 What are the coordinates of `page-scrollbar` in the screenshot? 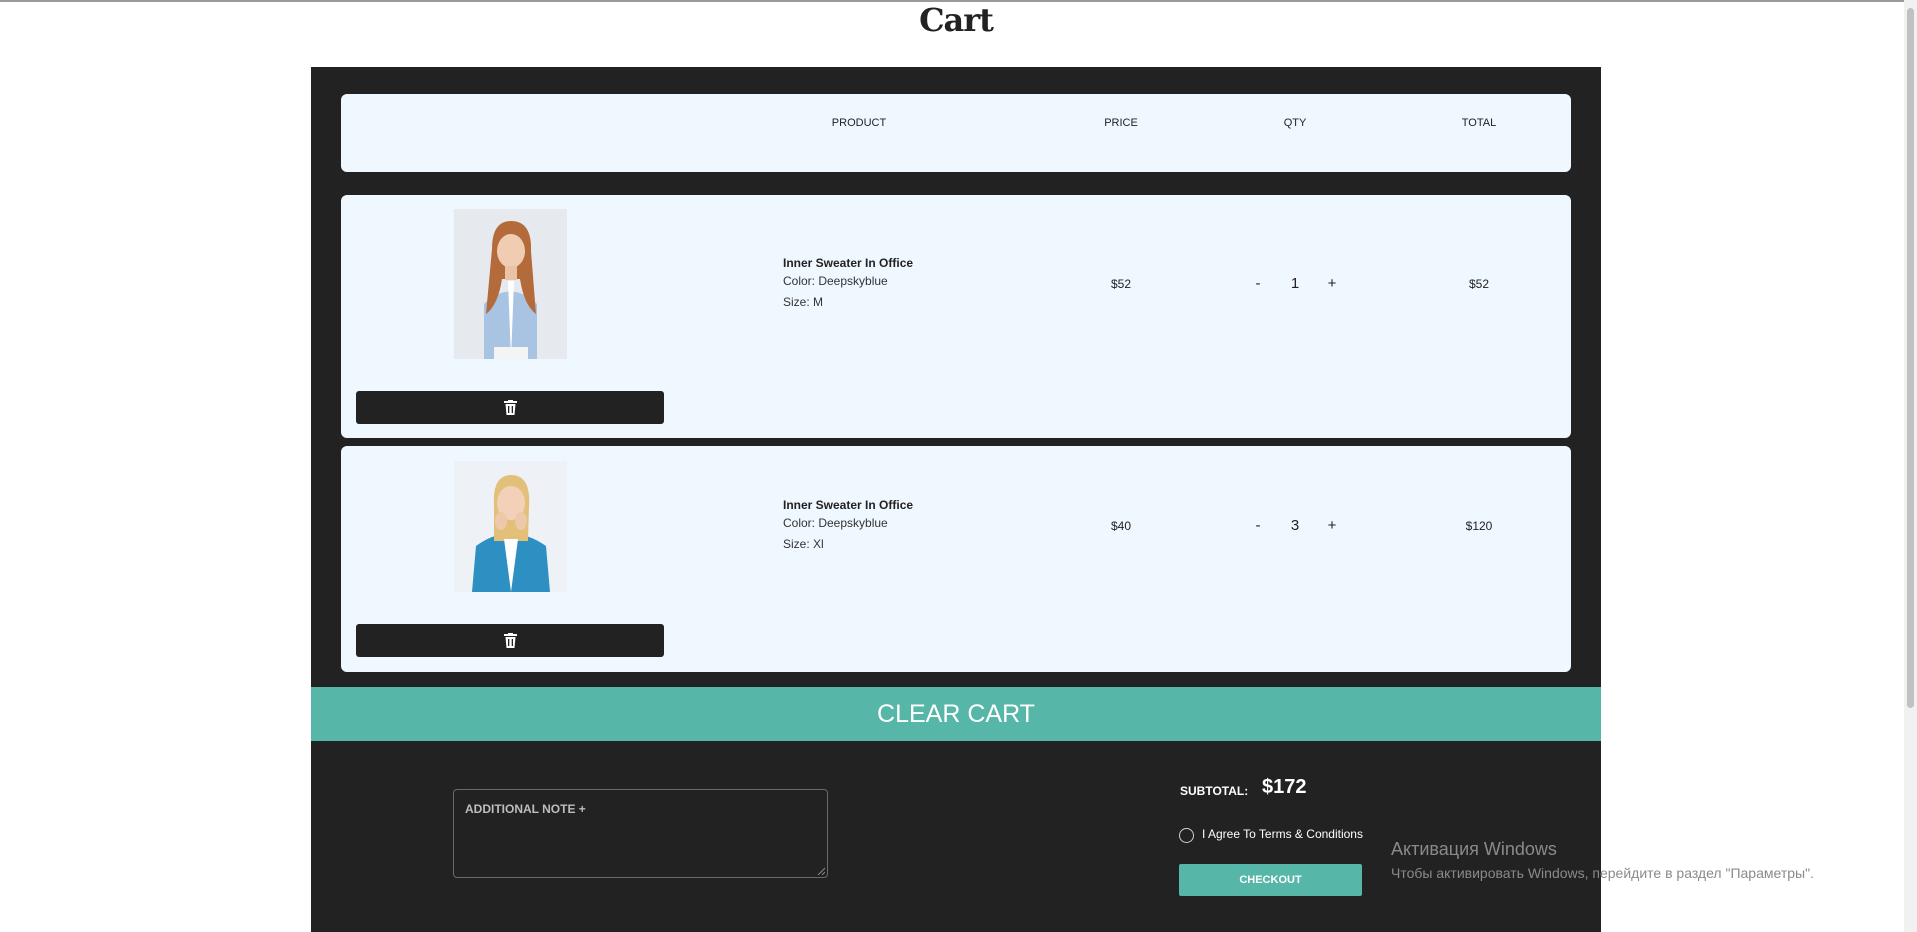 It's located at (1910, 466).